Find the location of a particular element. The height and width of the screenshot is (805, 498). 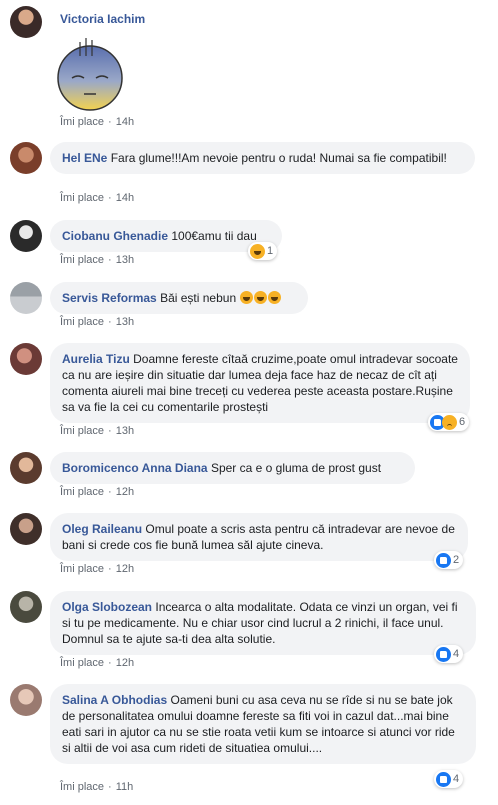

comment-bubble: Servis Reformas Băi ești nebun is located at coordinates (179, 298).